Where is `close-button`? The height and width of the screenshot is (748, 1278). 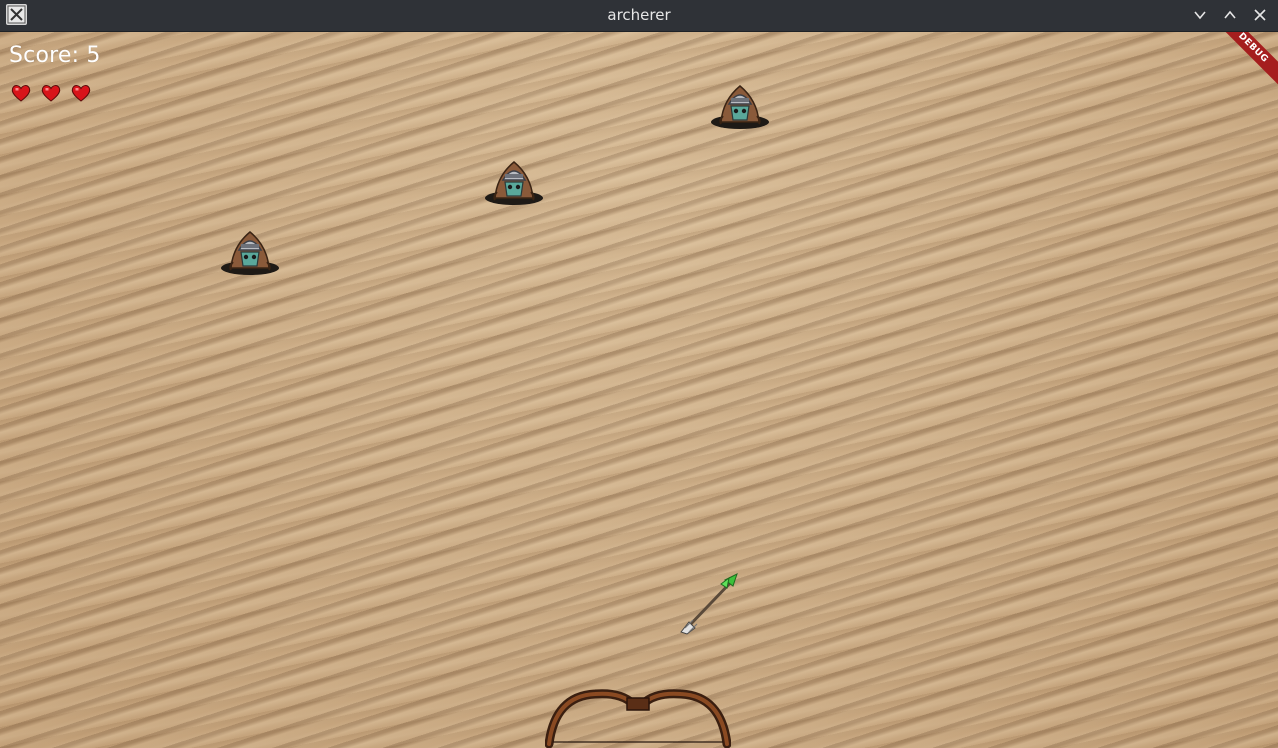 close-button is located at coordinates (1260, 15).